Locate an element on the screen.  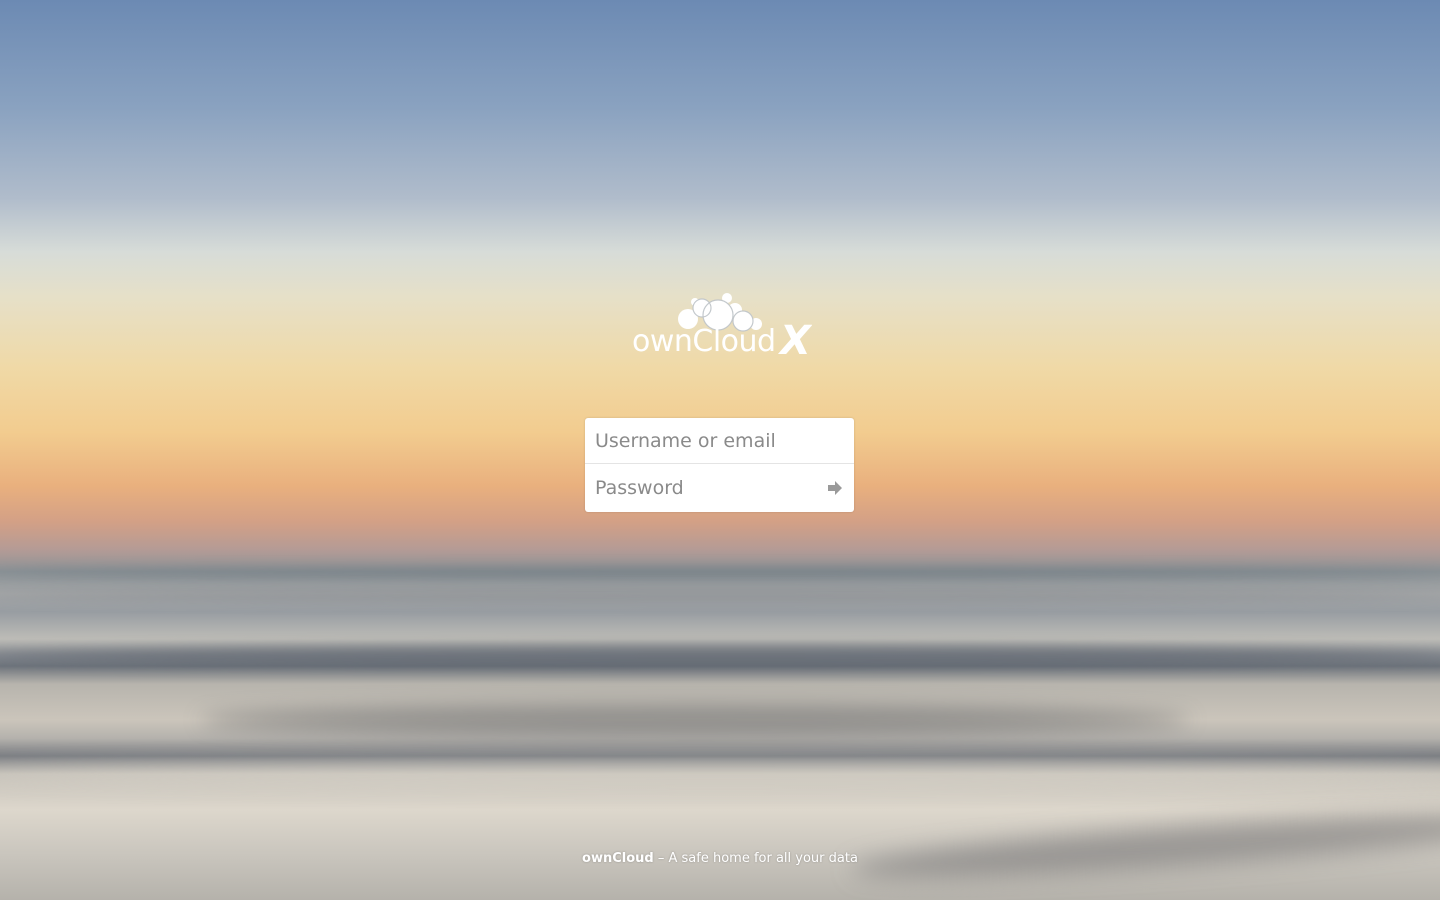
logo-edition: X is located at coordinates (794, 339).